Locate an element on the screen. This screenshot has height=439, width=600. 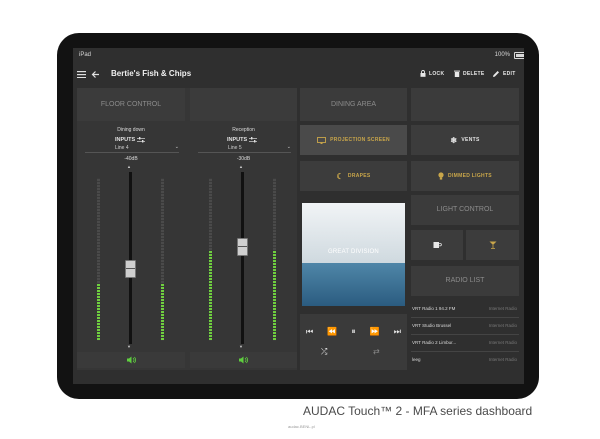
page-title: Bertie's Fish & Chips is located at coordinates (151, 73).